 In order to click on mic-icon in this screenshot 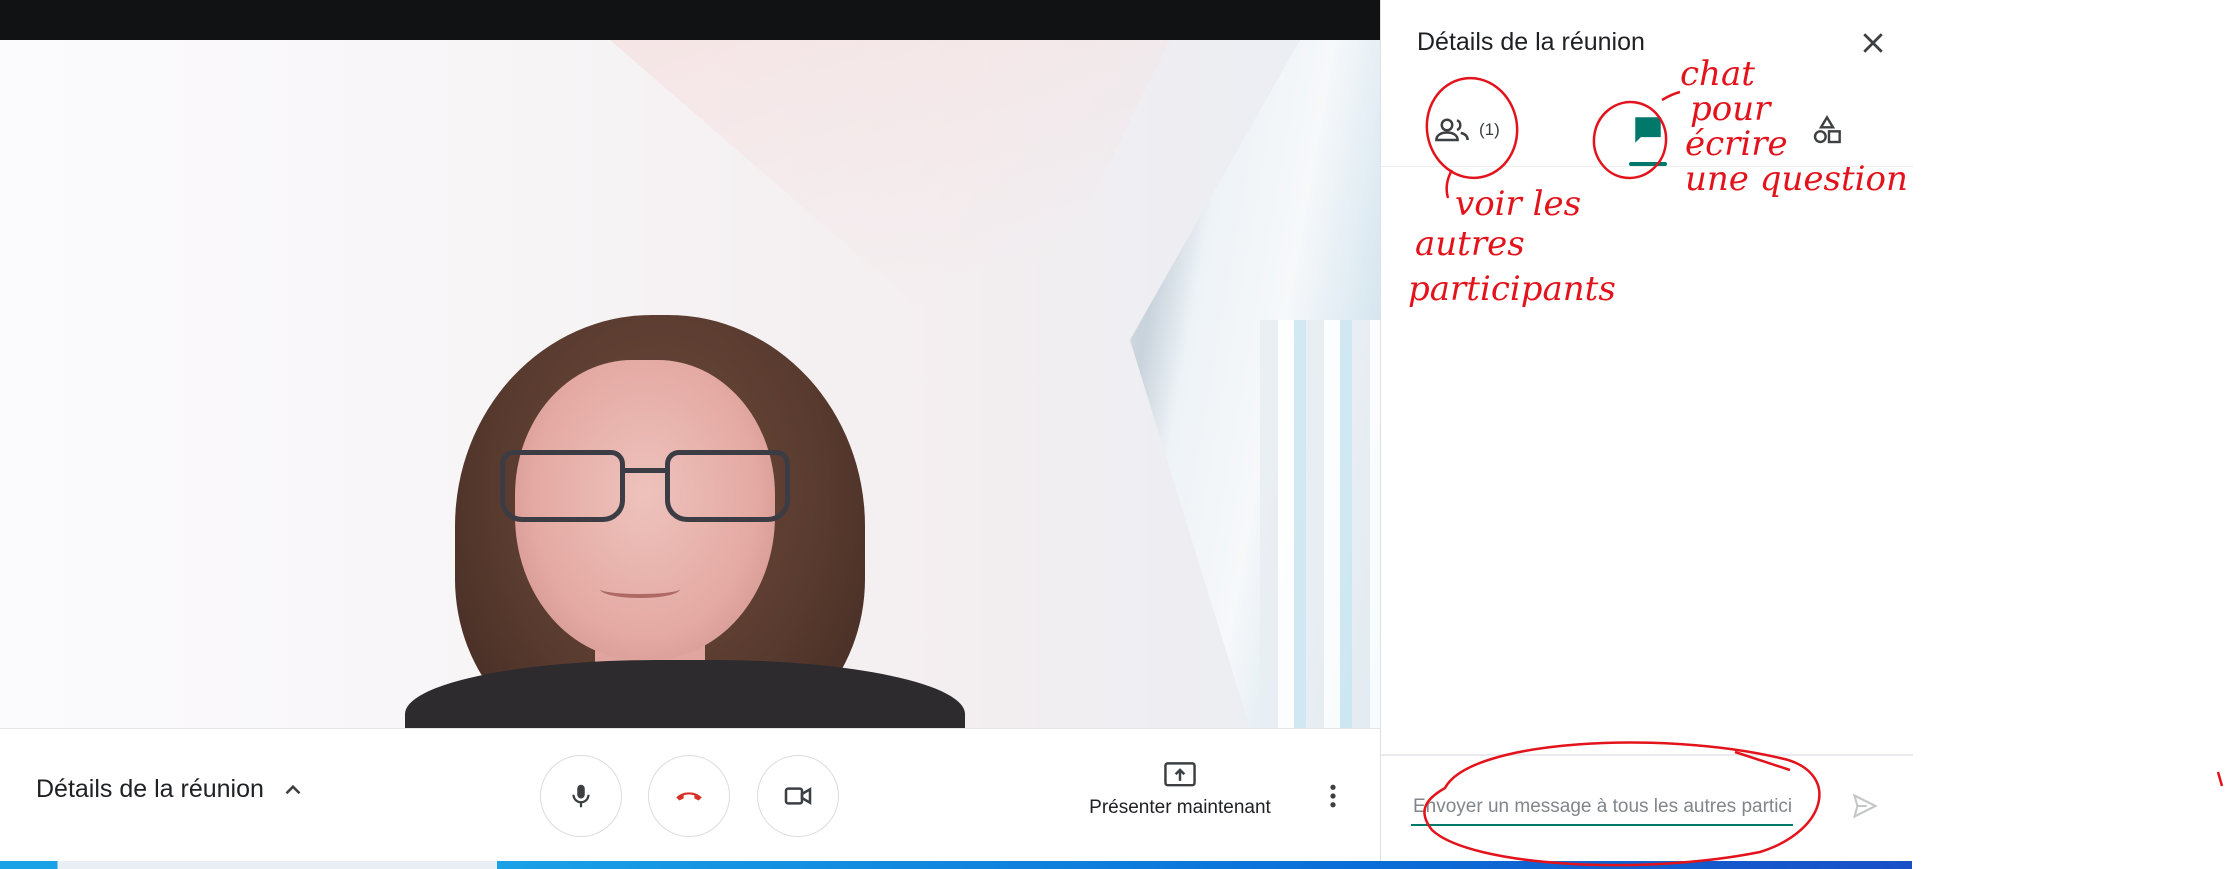, I will do `click(581, 796)`.